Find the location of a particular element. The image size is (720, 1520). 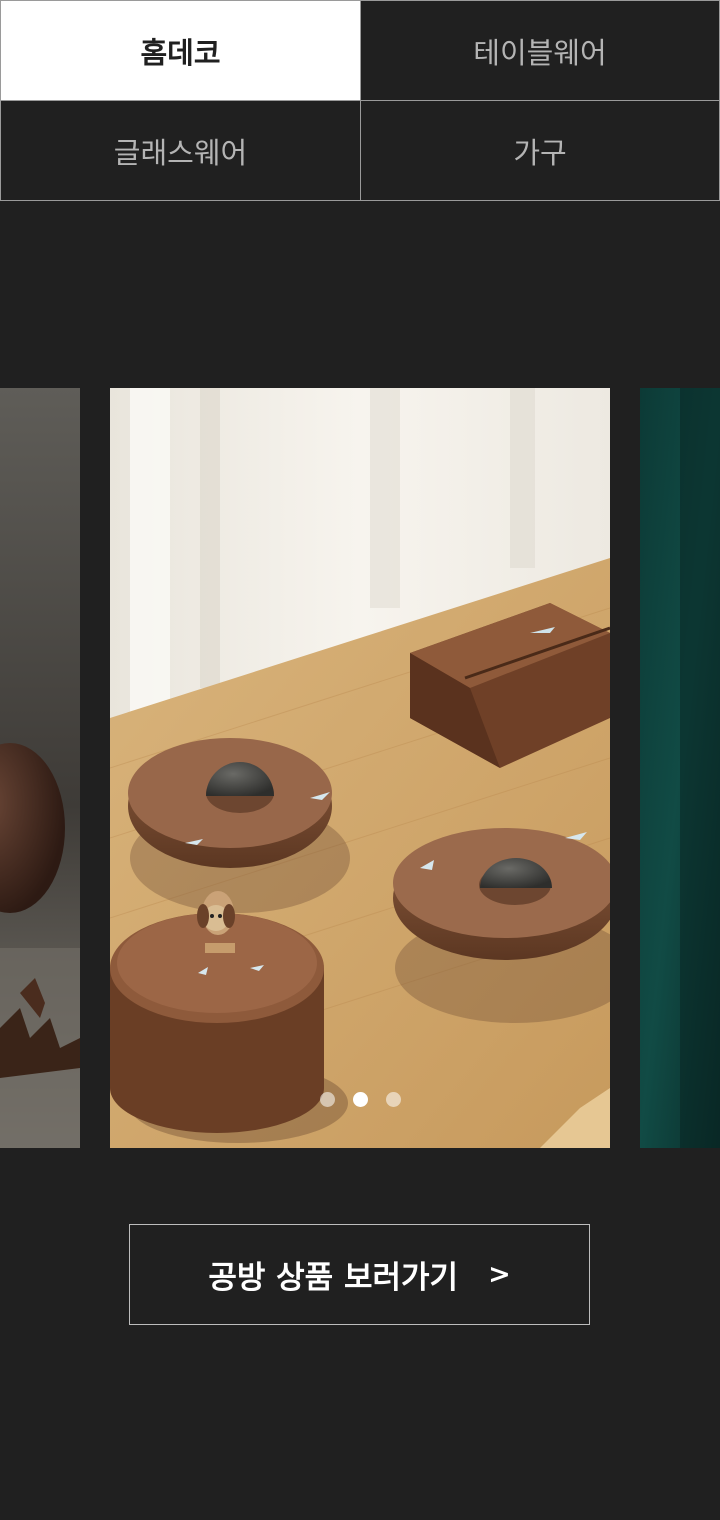

carousel-slide-previous is located at coordinates (40, 768).